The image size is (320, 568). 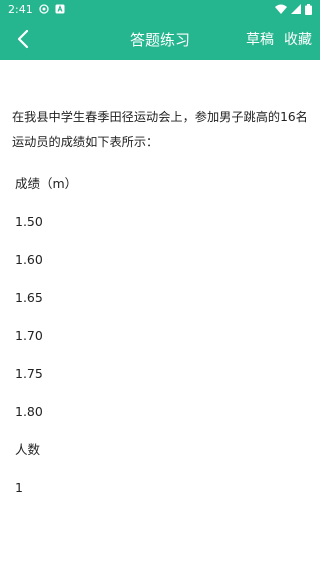 I want to click on a-notification-icon, so click(x=60, y=9).